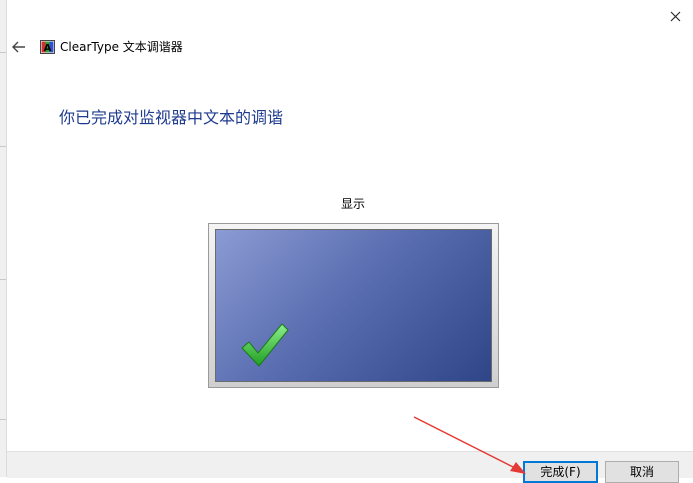  Describe the element at coordinates (3, 238) in the screenshot. I see `background-window-edge` at that location.